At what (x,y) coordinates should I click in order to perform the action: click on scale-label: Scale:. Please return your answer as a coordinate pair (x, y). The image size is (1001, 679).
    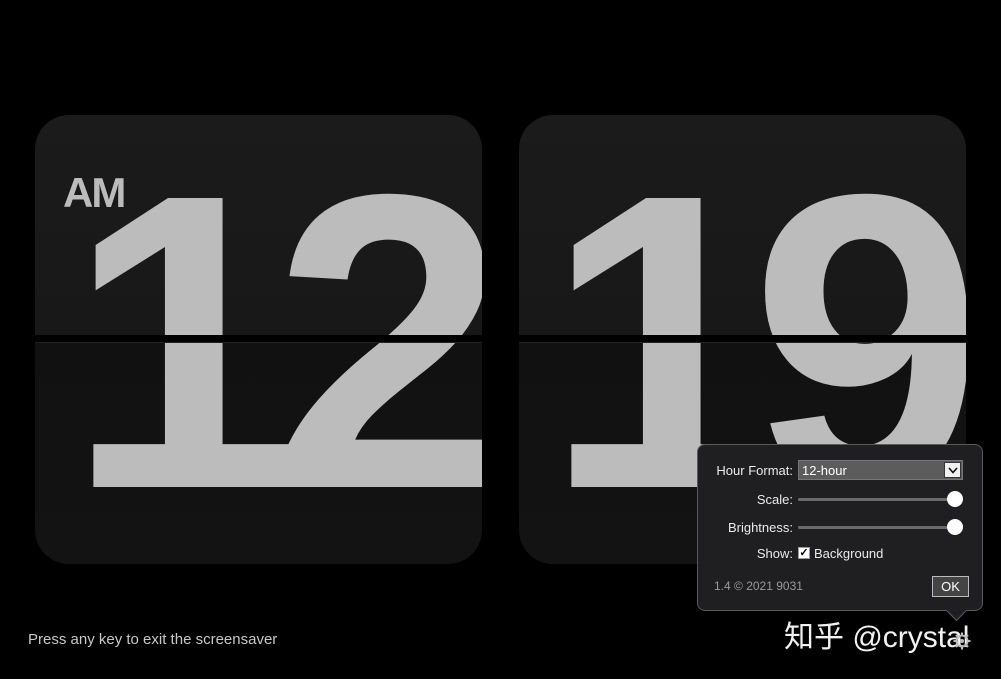
    Looking at the image, I should click on (774, 499).